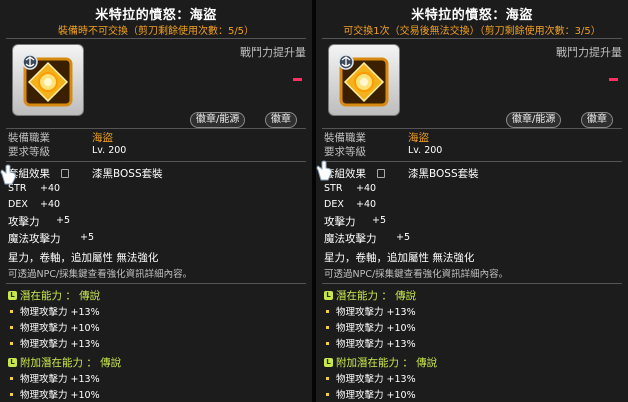  Describe the element at coordinates (333, 188) in the screenshot. I see `stat-name: STR` at that location.